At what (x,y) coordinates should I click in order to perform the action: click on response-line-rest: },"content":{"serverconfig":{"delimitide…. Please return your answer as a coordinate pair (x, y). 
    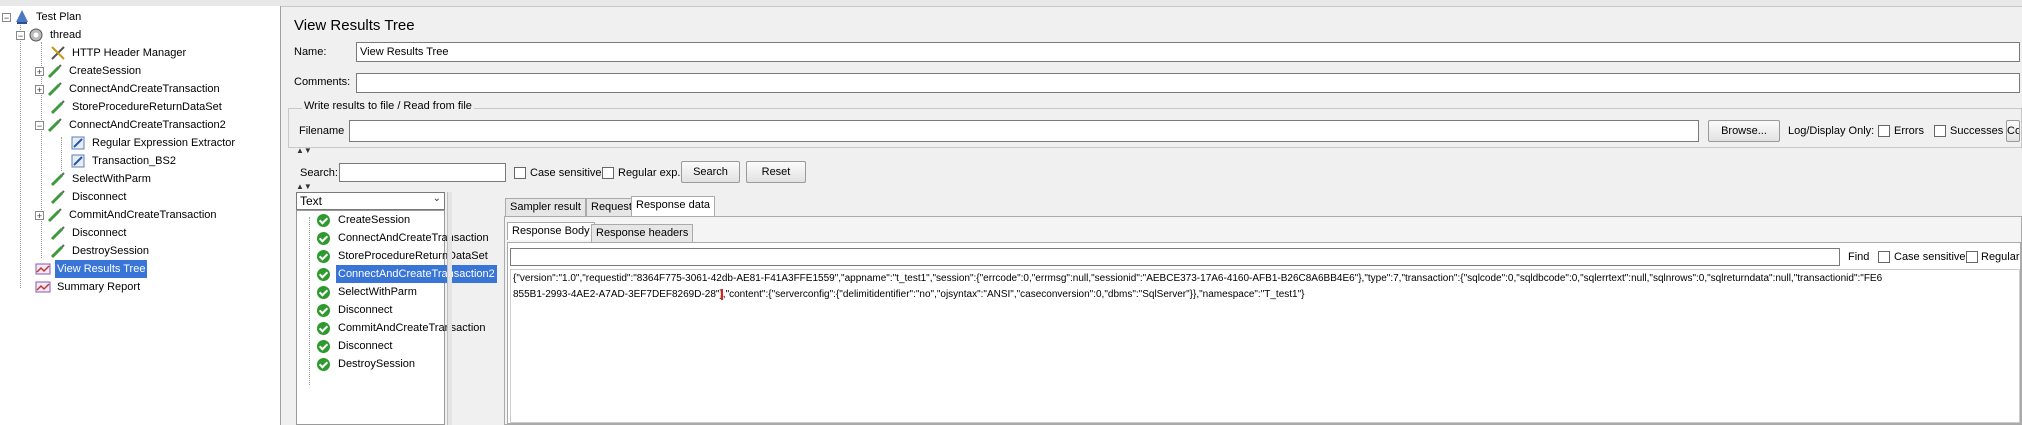
    Looking at the image, I should click on (1012, 294).